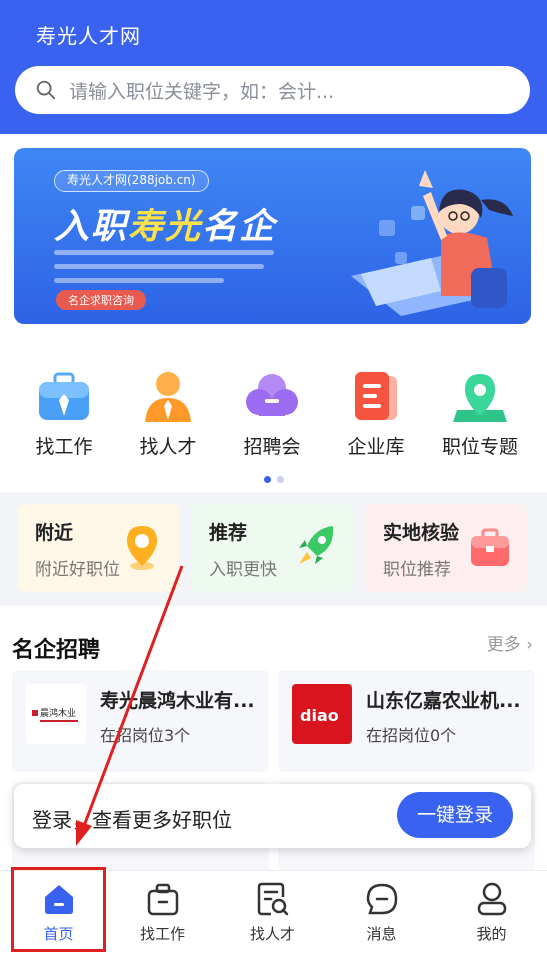  I want to click on login-prompt: 登录，查看更多好职位 一键登录, so click(272, 816).